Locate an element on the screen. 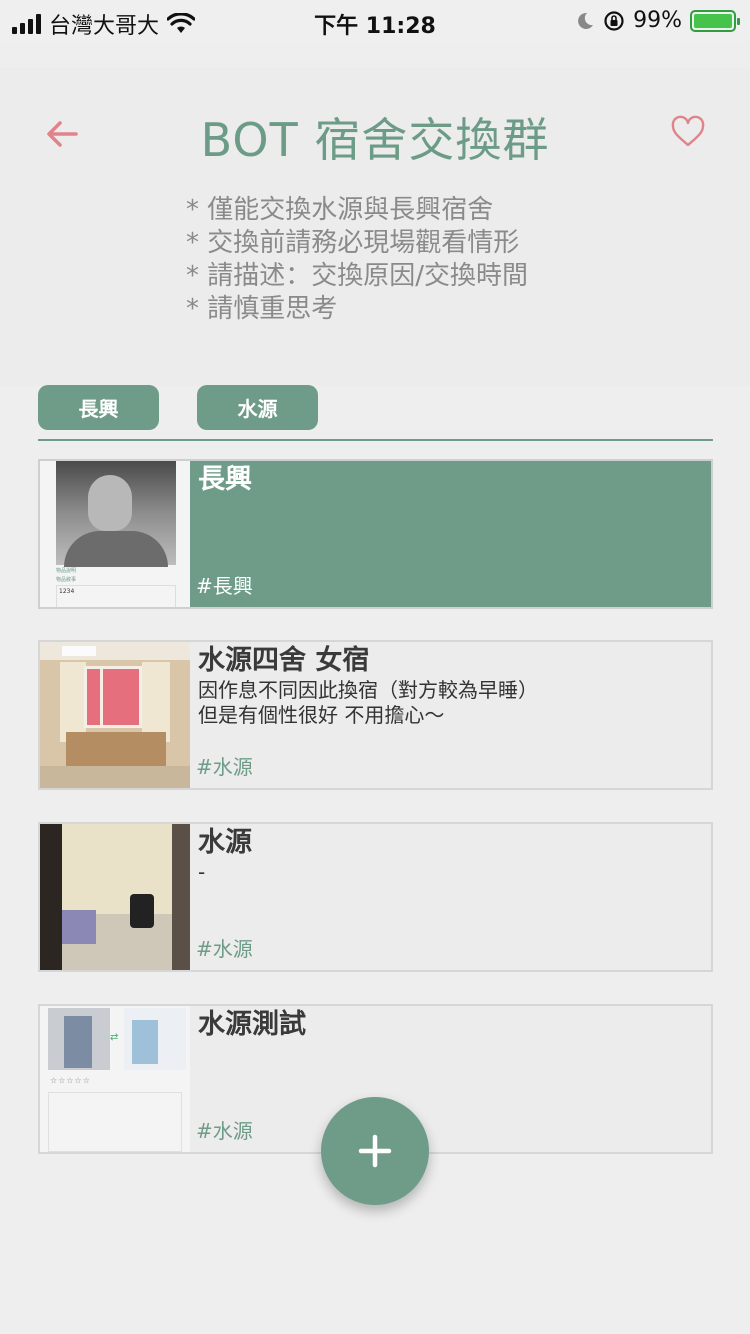 The height and width of the screenshot is (1334, 750). add-post-button is located at coordinates (375, 1151).